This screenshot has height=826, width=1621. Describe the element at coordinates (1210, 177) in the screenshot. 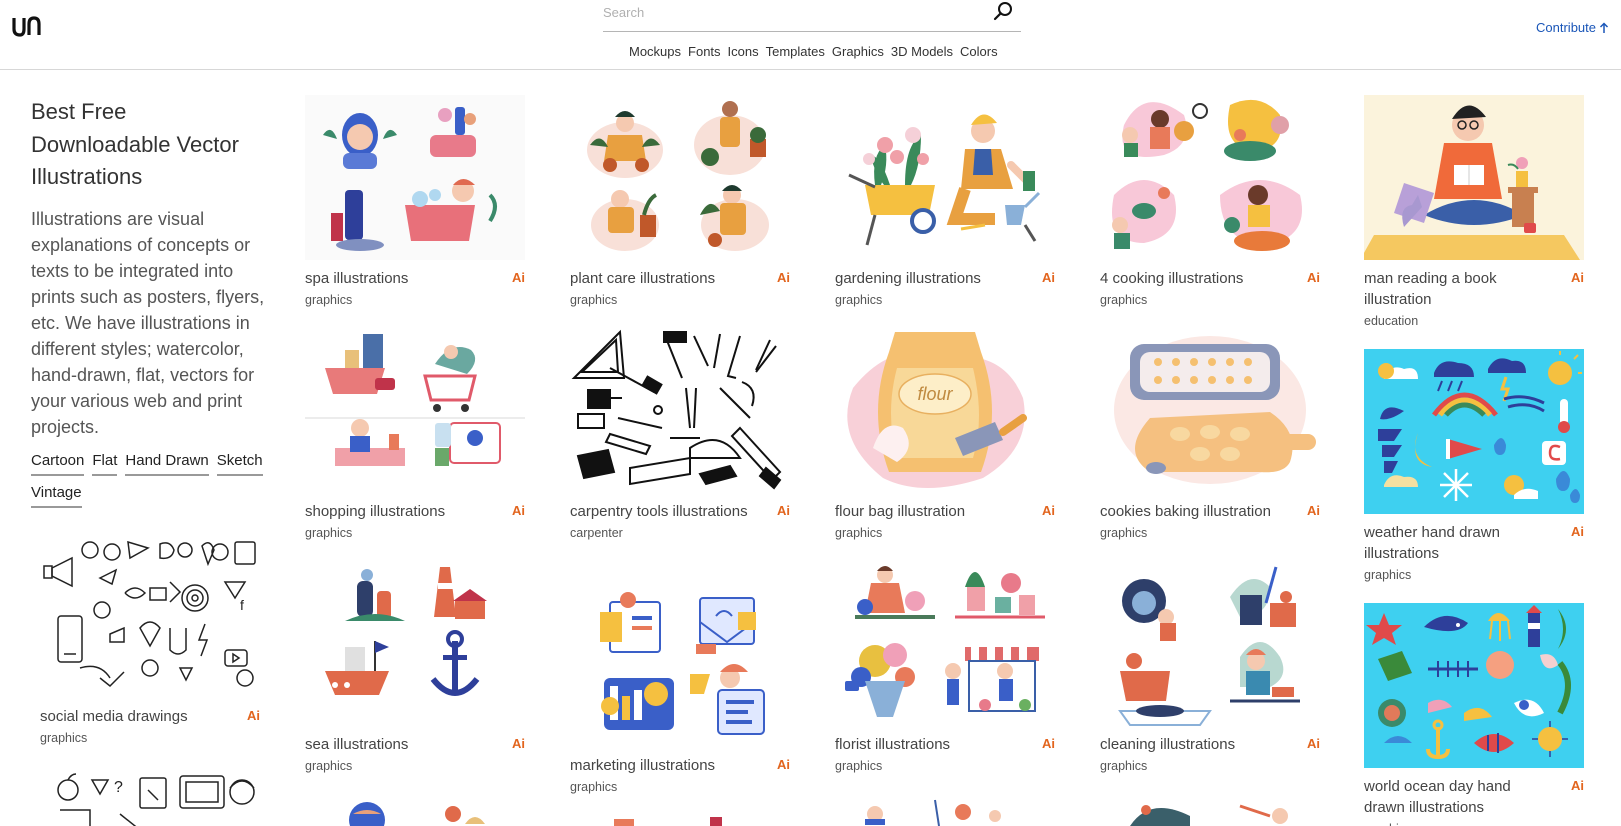

I see `cooking-illustration-thumb` at that location.